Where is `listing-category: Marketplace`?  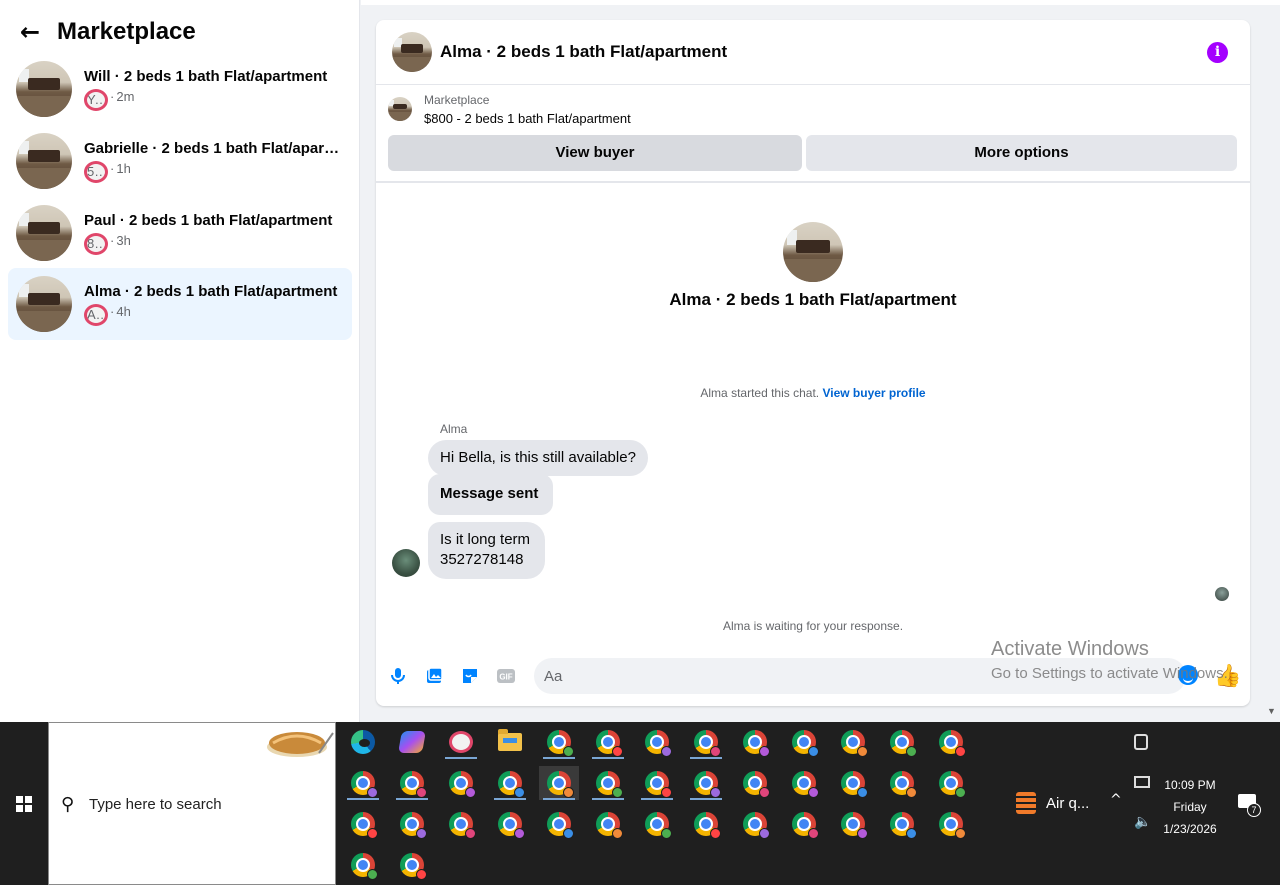
listing-category: Marketplace is located at coordinates (457, 100).